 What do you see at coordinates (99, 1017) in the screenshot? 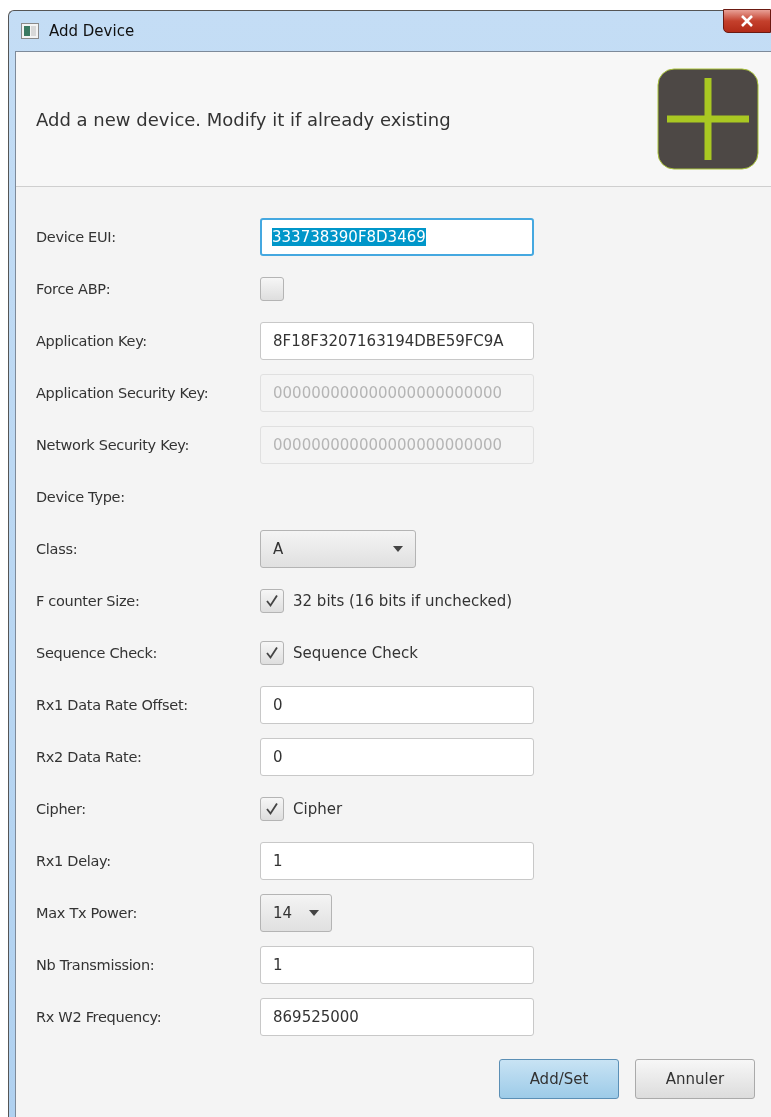
I see `field-label: Rx W2 Frequency:` at bounding box center [99, 1017].